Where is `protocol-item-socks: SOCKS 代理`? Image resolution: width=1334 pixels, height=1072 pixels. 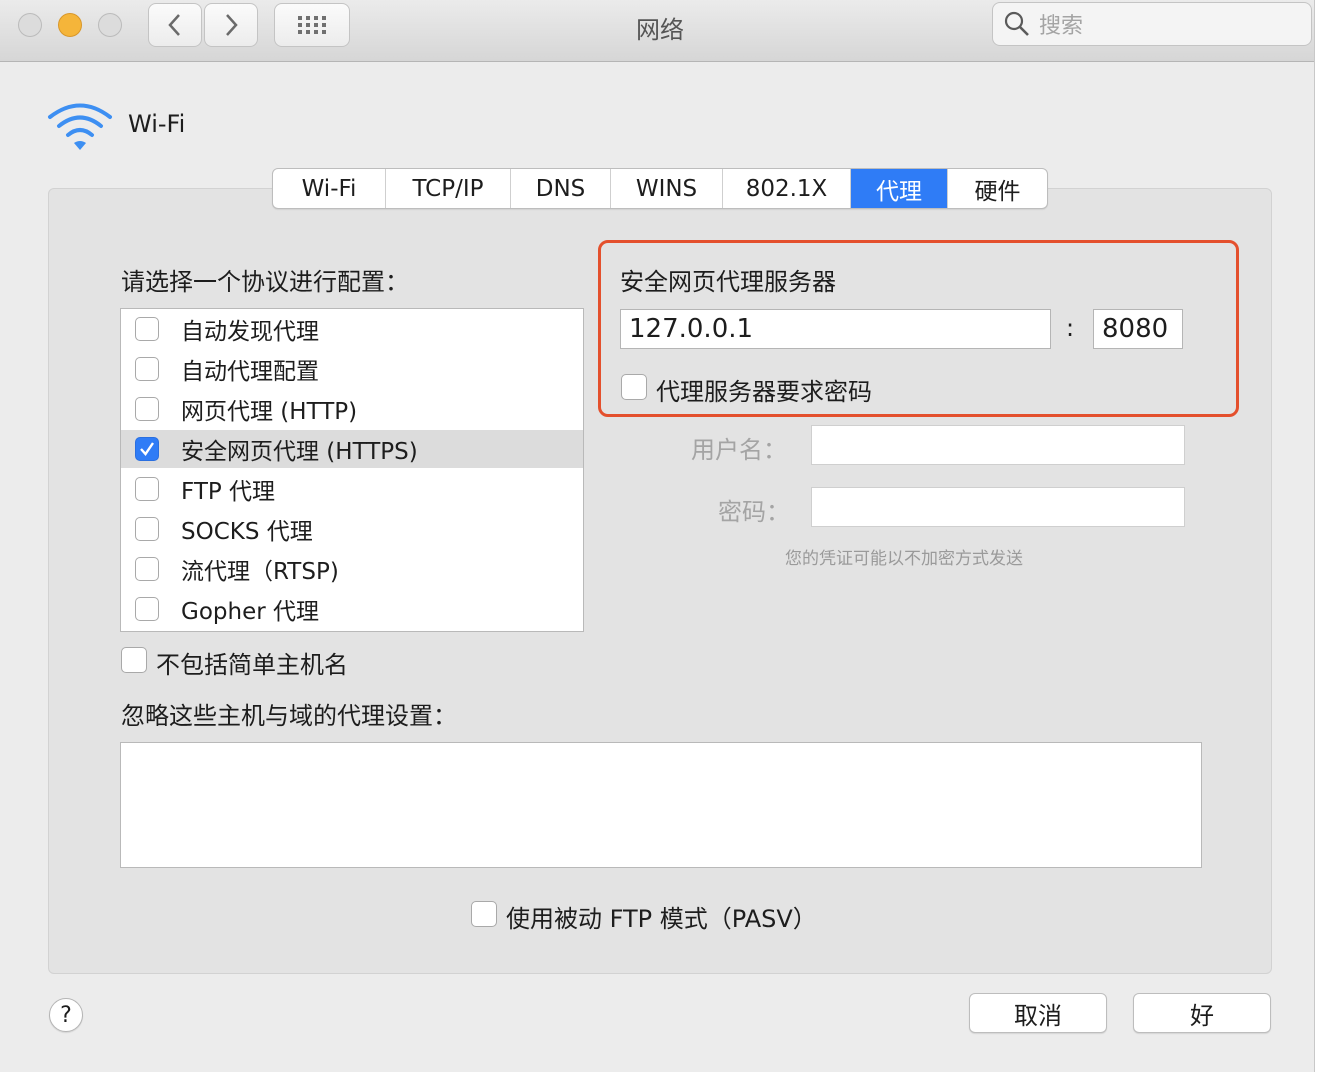
protocol-item-socks: SOCKS 代理 is located at coordinates (352, 529).